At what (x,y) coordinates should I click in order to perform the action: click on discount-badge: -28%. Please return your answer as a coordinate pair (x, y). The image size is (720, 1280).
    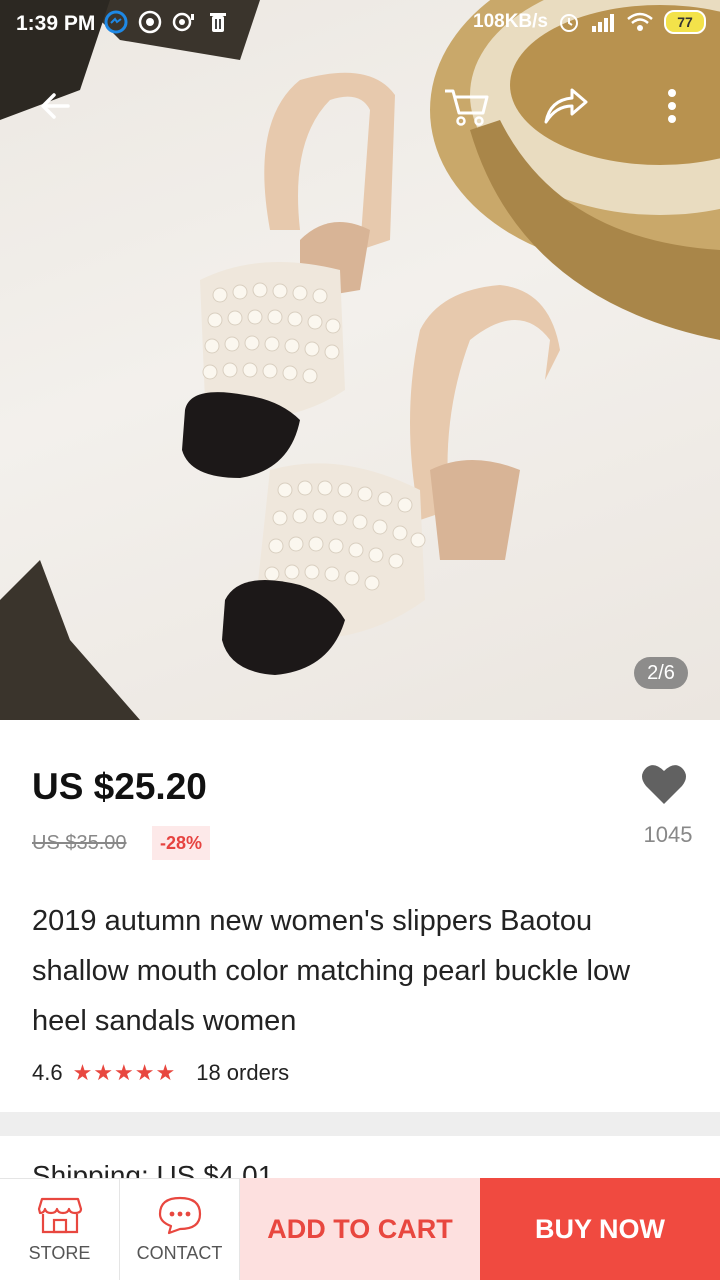
    Looking at the image, I should click on (181, 843).